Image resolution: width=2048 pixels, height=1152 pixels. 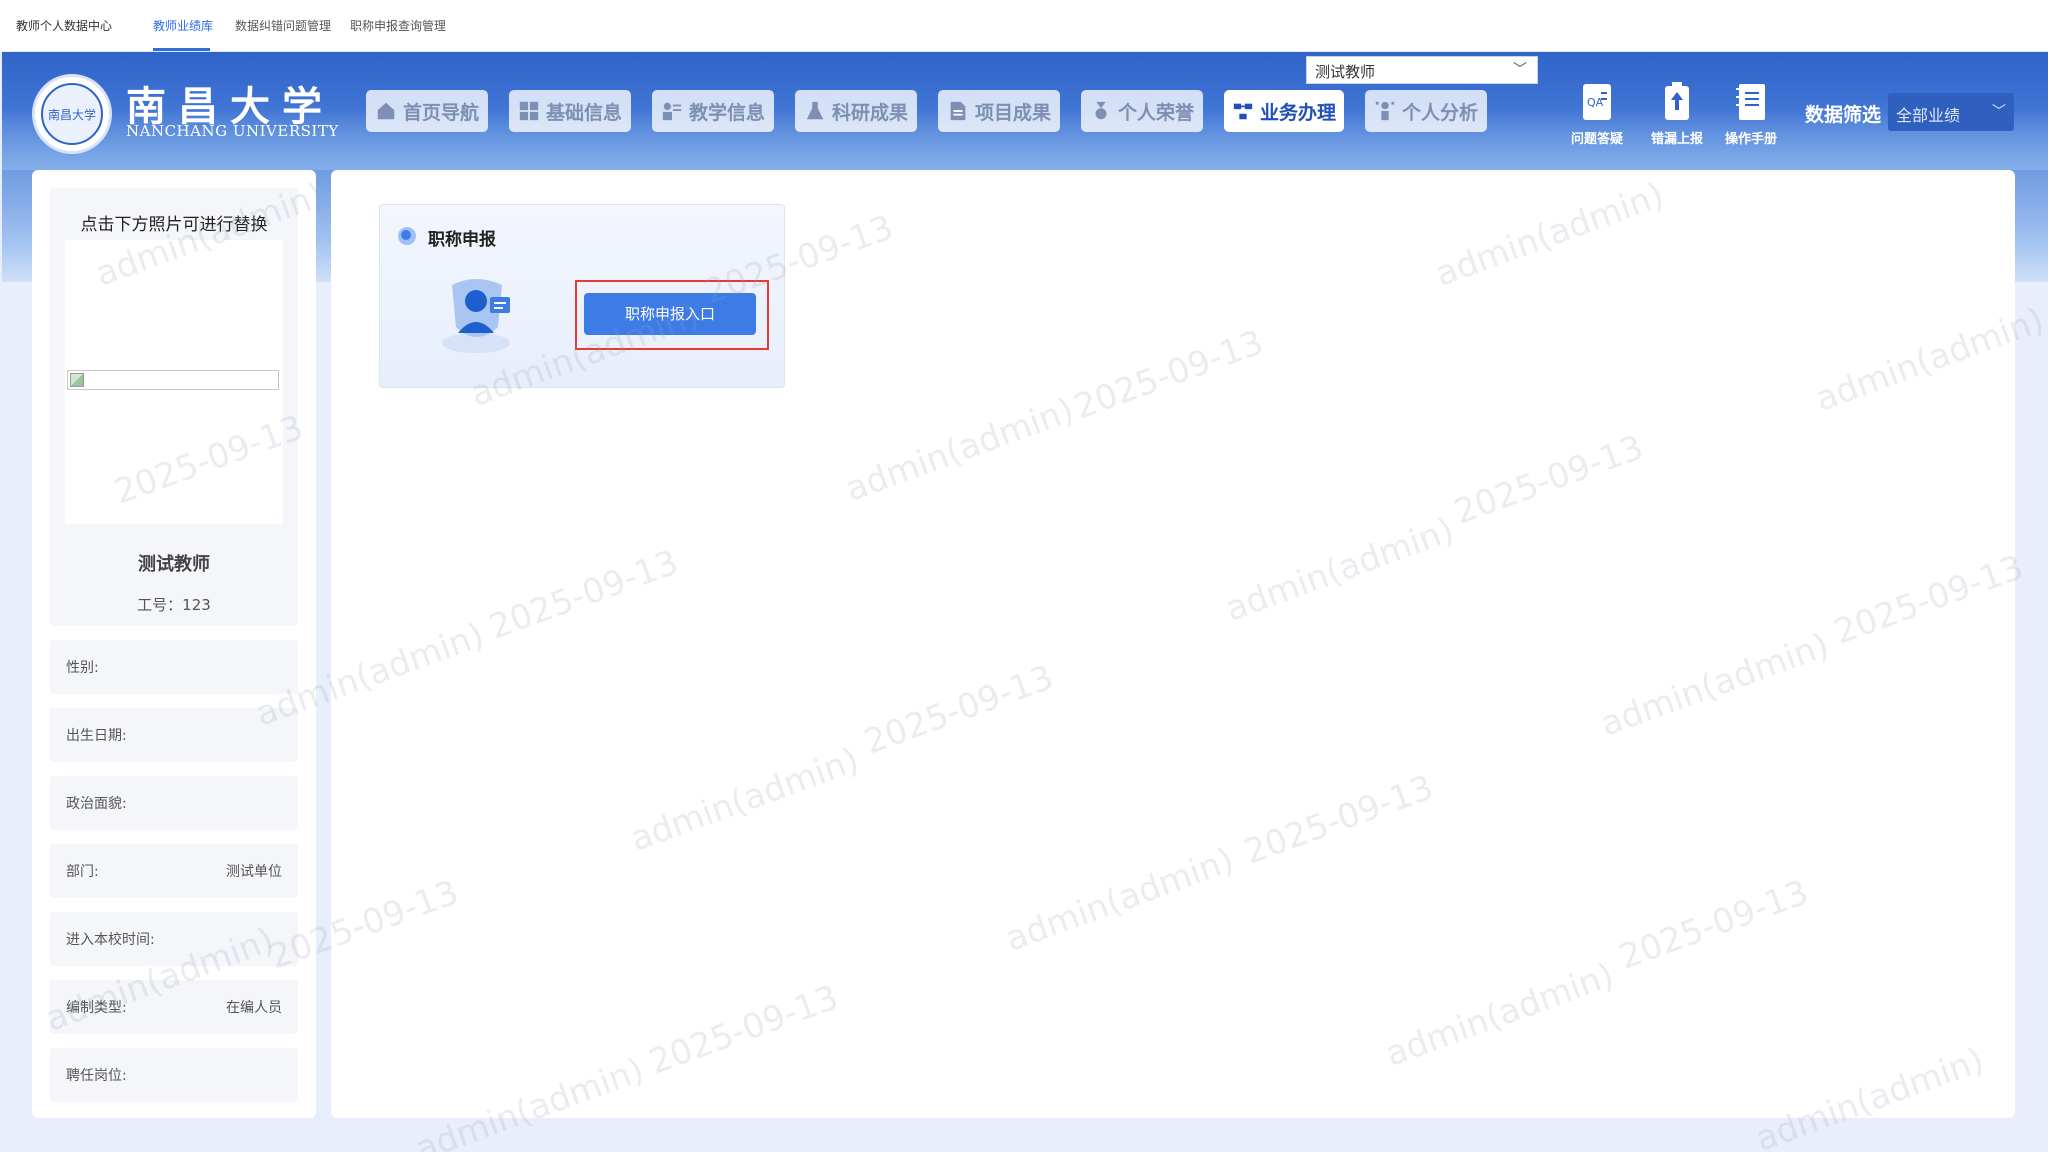 I want to click on title-application-card: 职称申报 职称申报入口, so click(x=582, y=296).